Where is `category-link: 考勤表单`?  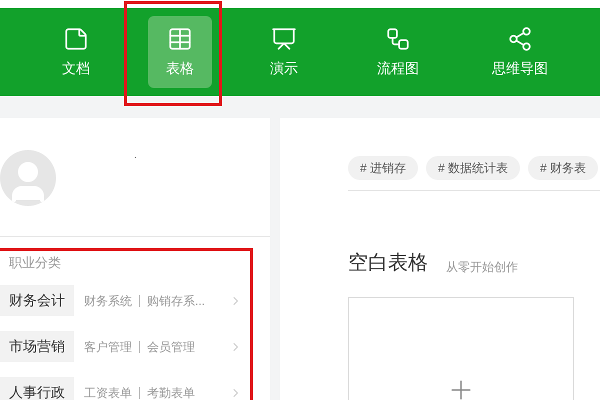 category-link: 考勤表单 is located at coordinates (171, 392).